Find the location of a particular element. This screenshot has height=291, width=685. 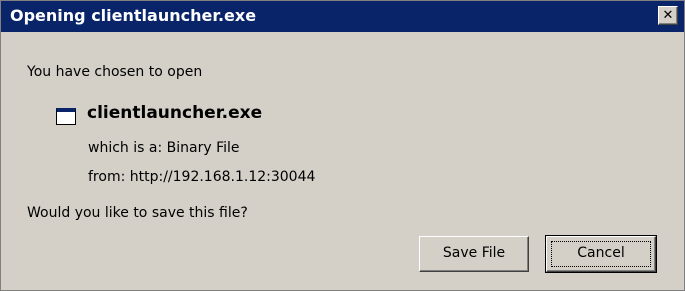

save-question: Would you like to save this file? is located at coordinates (137, 213).